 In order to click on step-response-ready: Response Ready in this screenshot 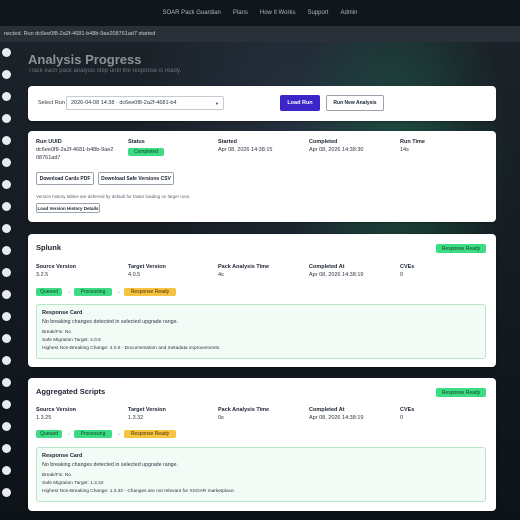, I will do `click(150, 292)`.